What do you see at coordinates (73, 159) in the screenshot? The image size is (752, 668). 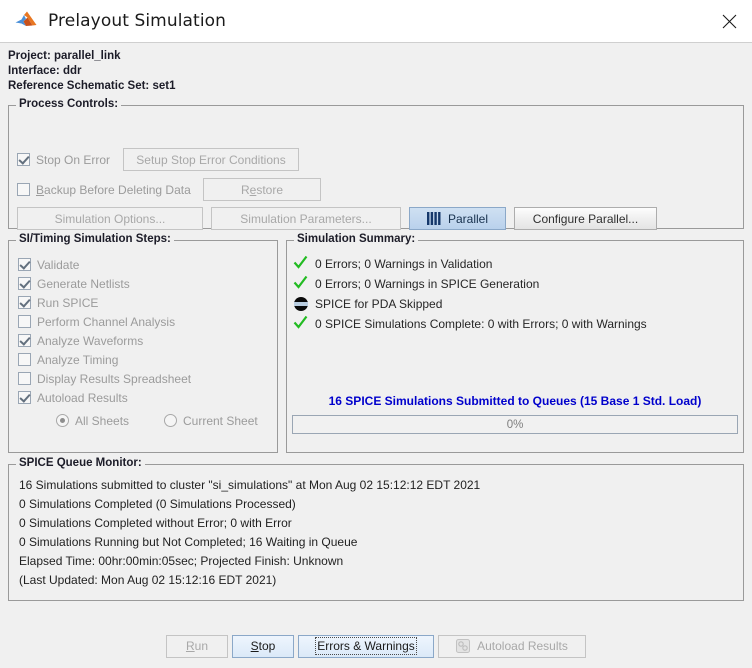 I see `stop-on-error-label: Stop On Error` at bounding box center [73, 159].